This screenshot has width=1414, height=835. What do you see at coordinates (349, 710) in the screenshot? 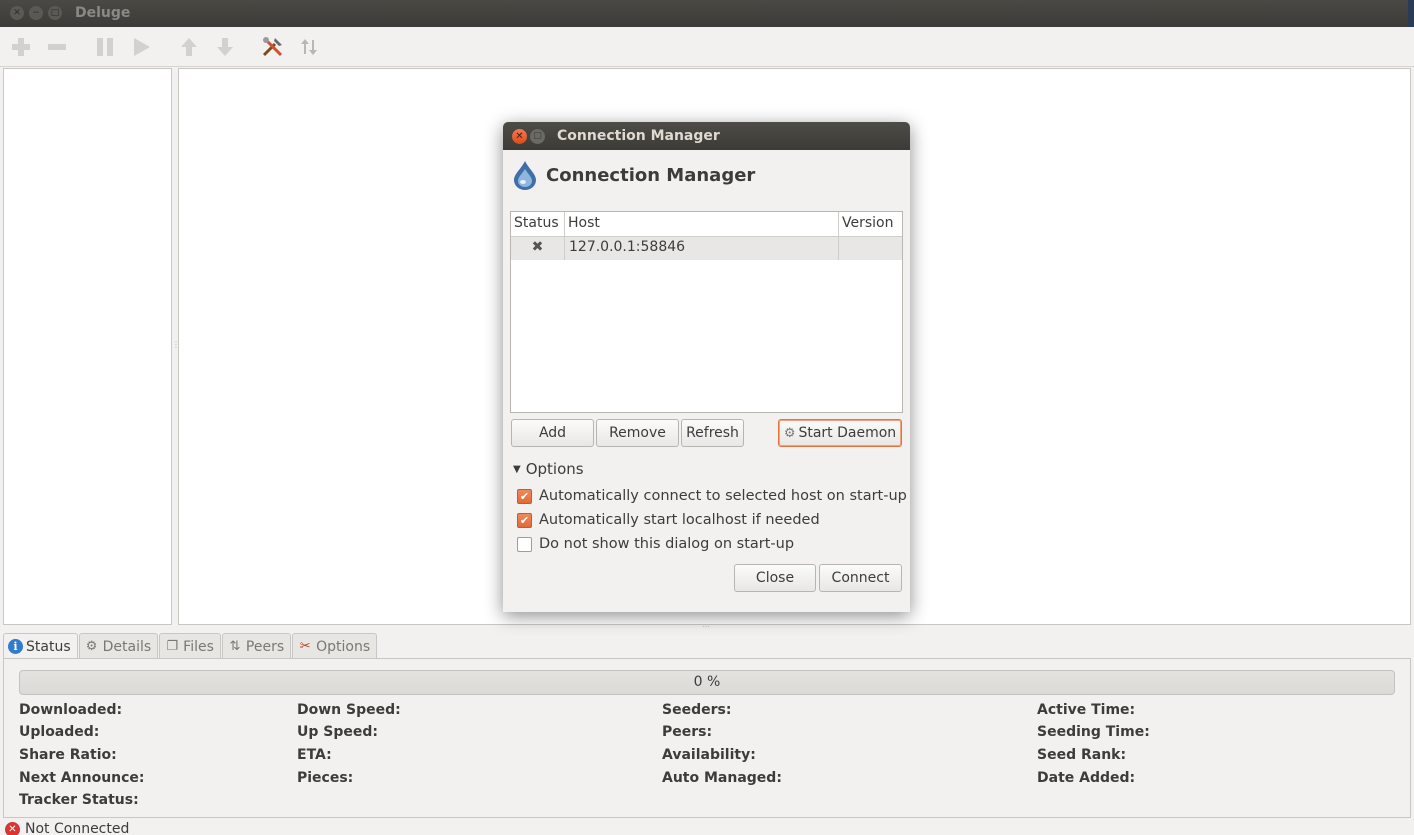
I see `down-speed-label: Down Speed:` at bounding box center [349, 710].